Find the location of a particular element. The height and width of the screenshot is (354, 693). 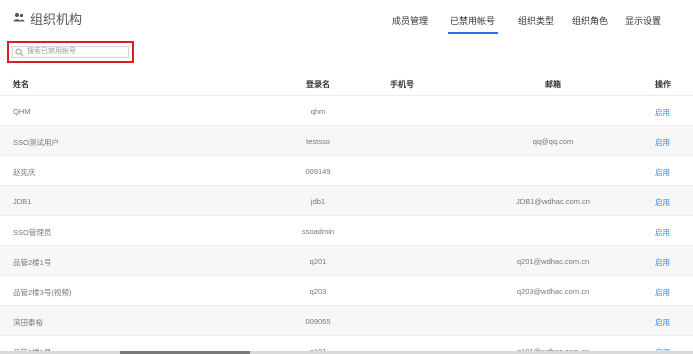

cell-login: 009065 is located at coordinates (318, 321).